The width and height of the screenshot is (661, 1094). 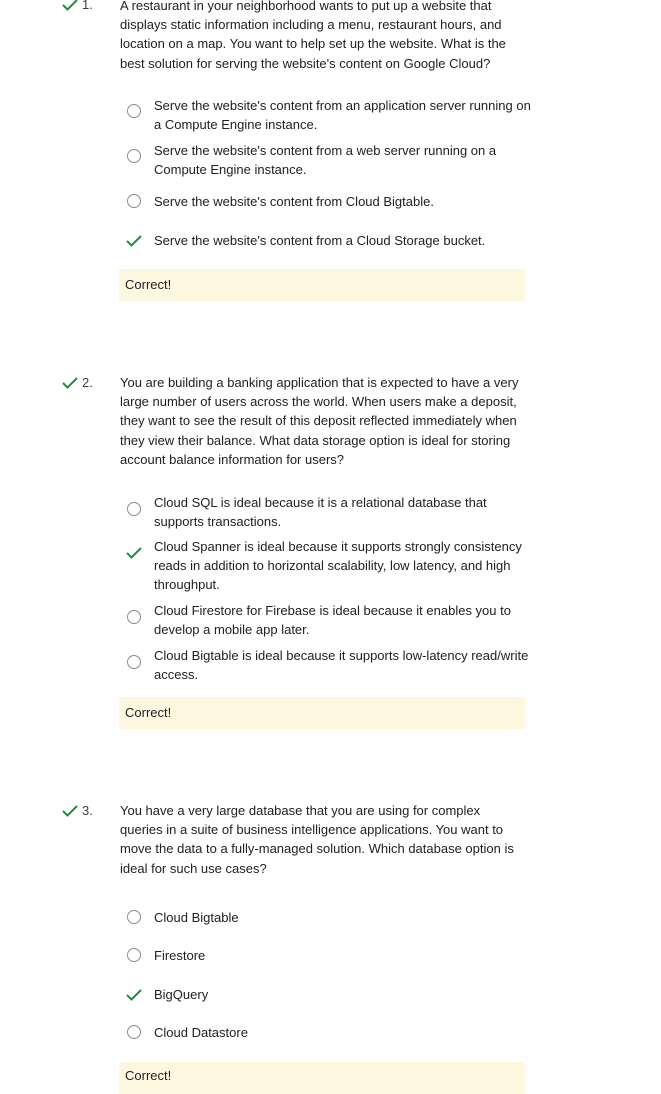 I want to click on question-number: 3., so click(x=87, y=810).